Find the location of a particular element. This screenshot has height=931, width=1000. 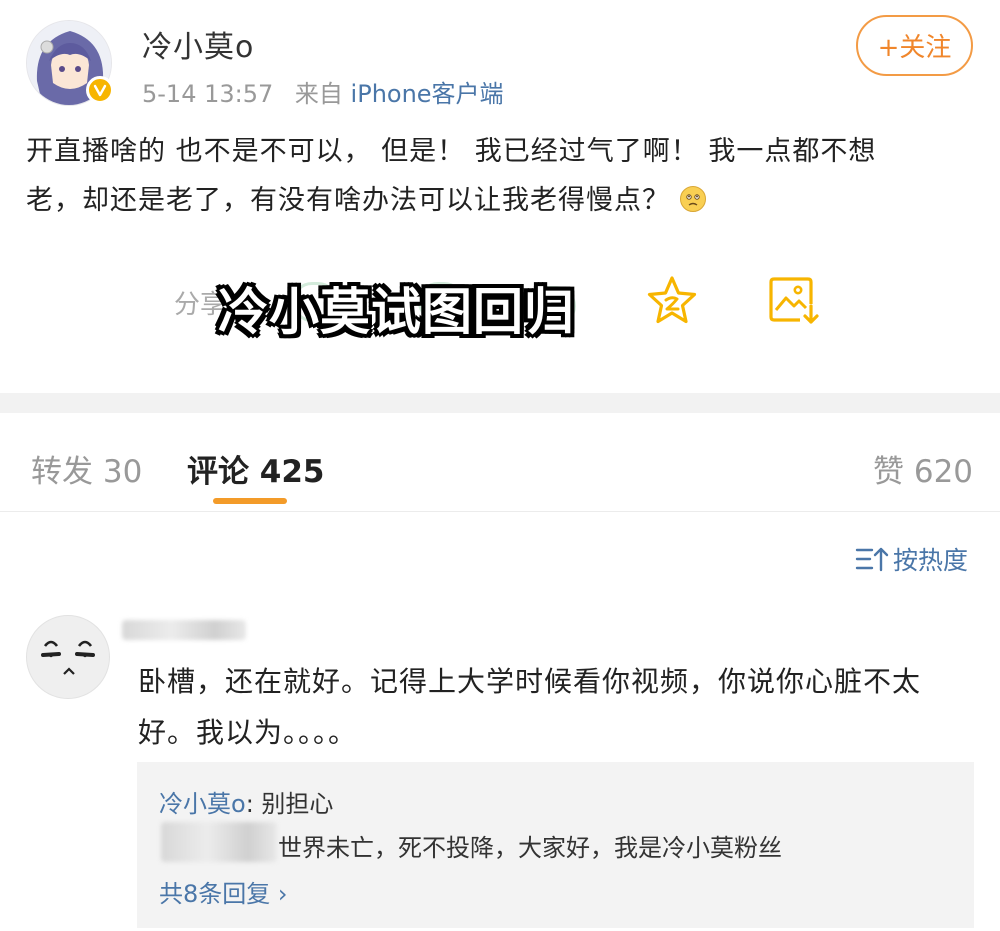

star-icon is located at coordinates (672, 303).